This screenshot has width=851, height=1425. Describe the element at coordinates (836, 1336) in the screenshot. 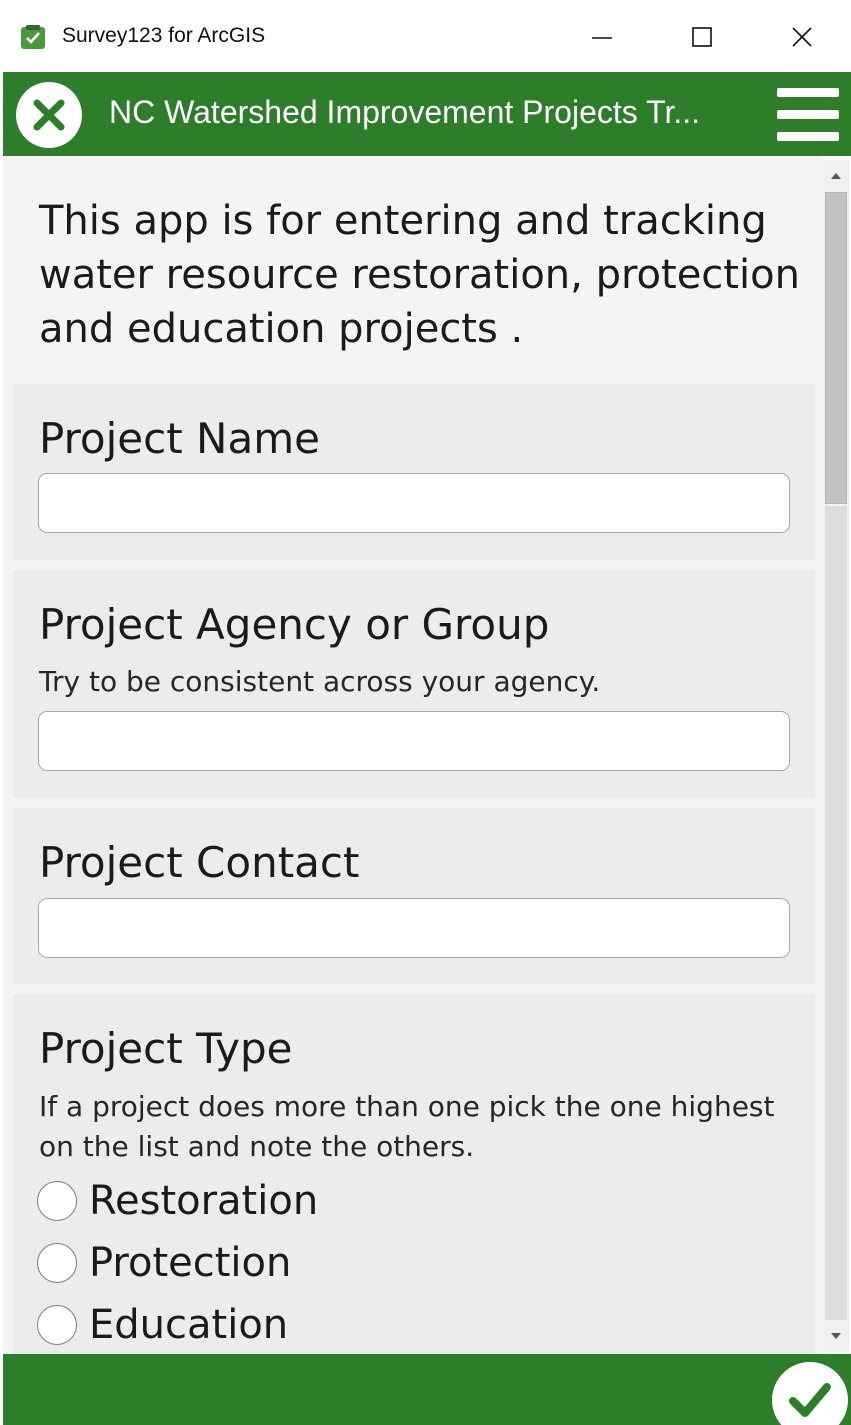

I see `scroll-down-arrow-icon` at that location.